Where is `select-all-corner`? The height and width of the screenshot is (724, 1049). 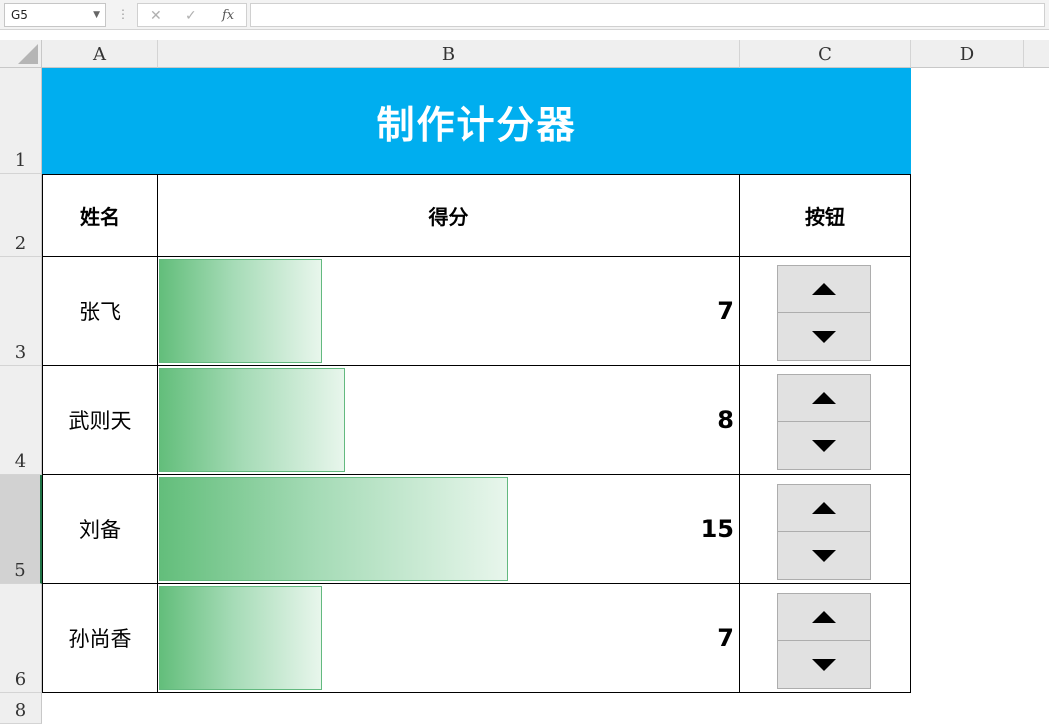 select-all-corner is located at coordinates (21, 54).